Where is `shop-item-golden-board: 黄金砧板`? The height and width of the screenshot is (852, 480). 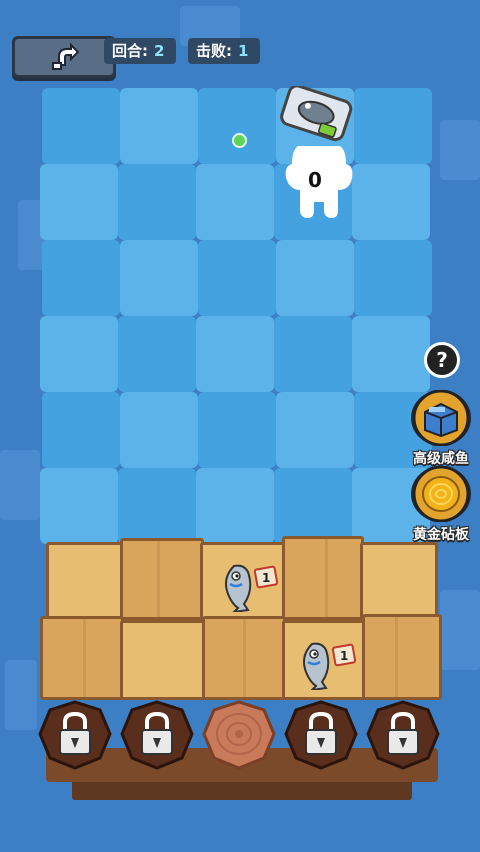
shop-item-golden-board: 黄金砧板 is located at coordinates (441, 504).